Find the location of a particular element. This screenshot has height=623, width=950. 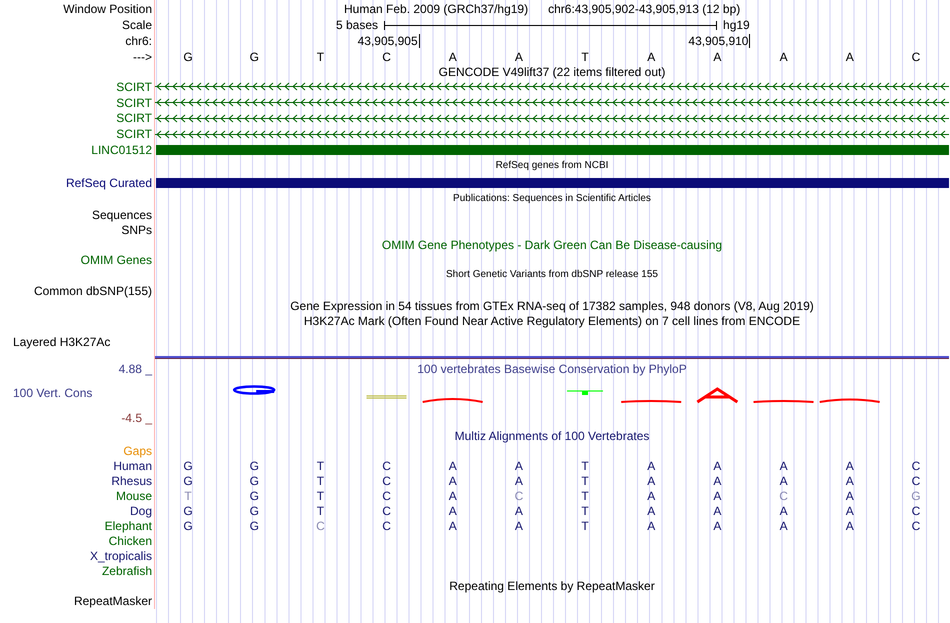

track-title: OMIM Gene Phenotypes - Dark Green Can Be Disease-causing is located at coordinates (552, 245).